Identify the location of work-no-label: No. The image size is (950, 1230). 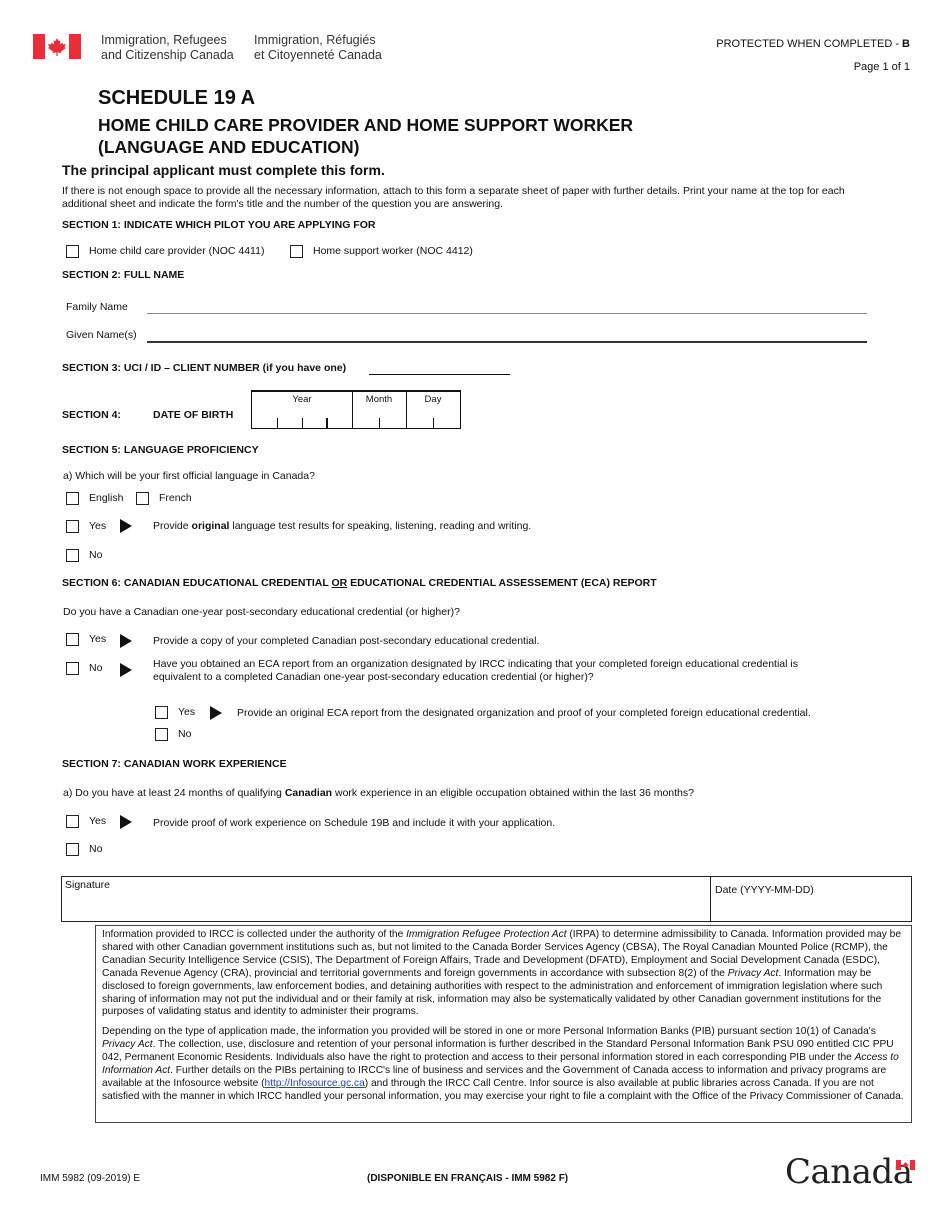
(96, 849).